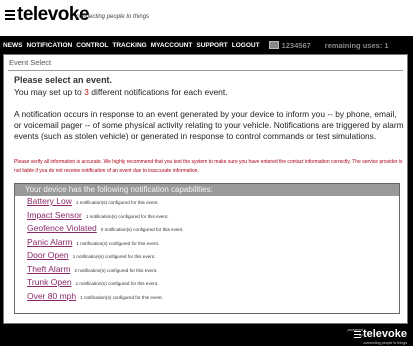  What do you see at coordinates (48, 269) in the screenshot?
I see `event-link-theft-alarm: Theft Alarm` at bounding box center [48, 269].